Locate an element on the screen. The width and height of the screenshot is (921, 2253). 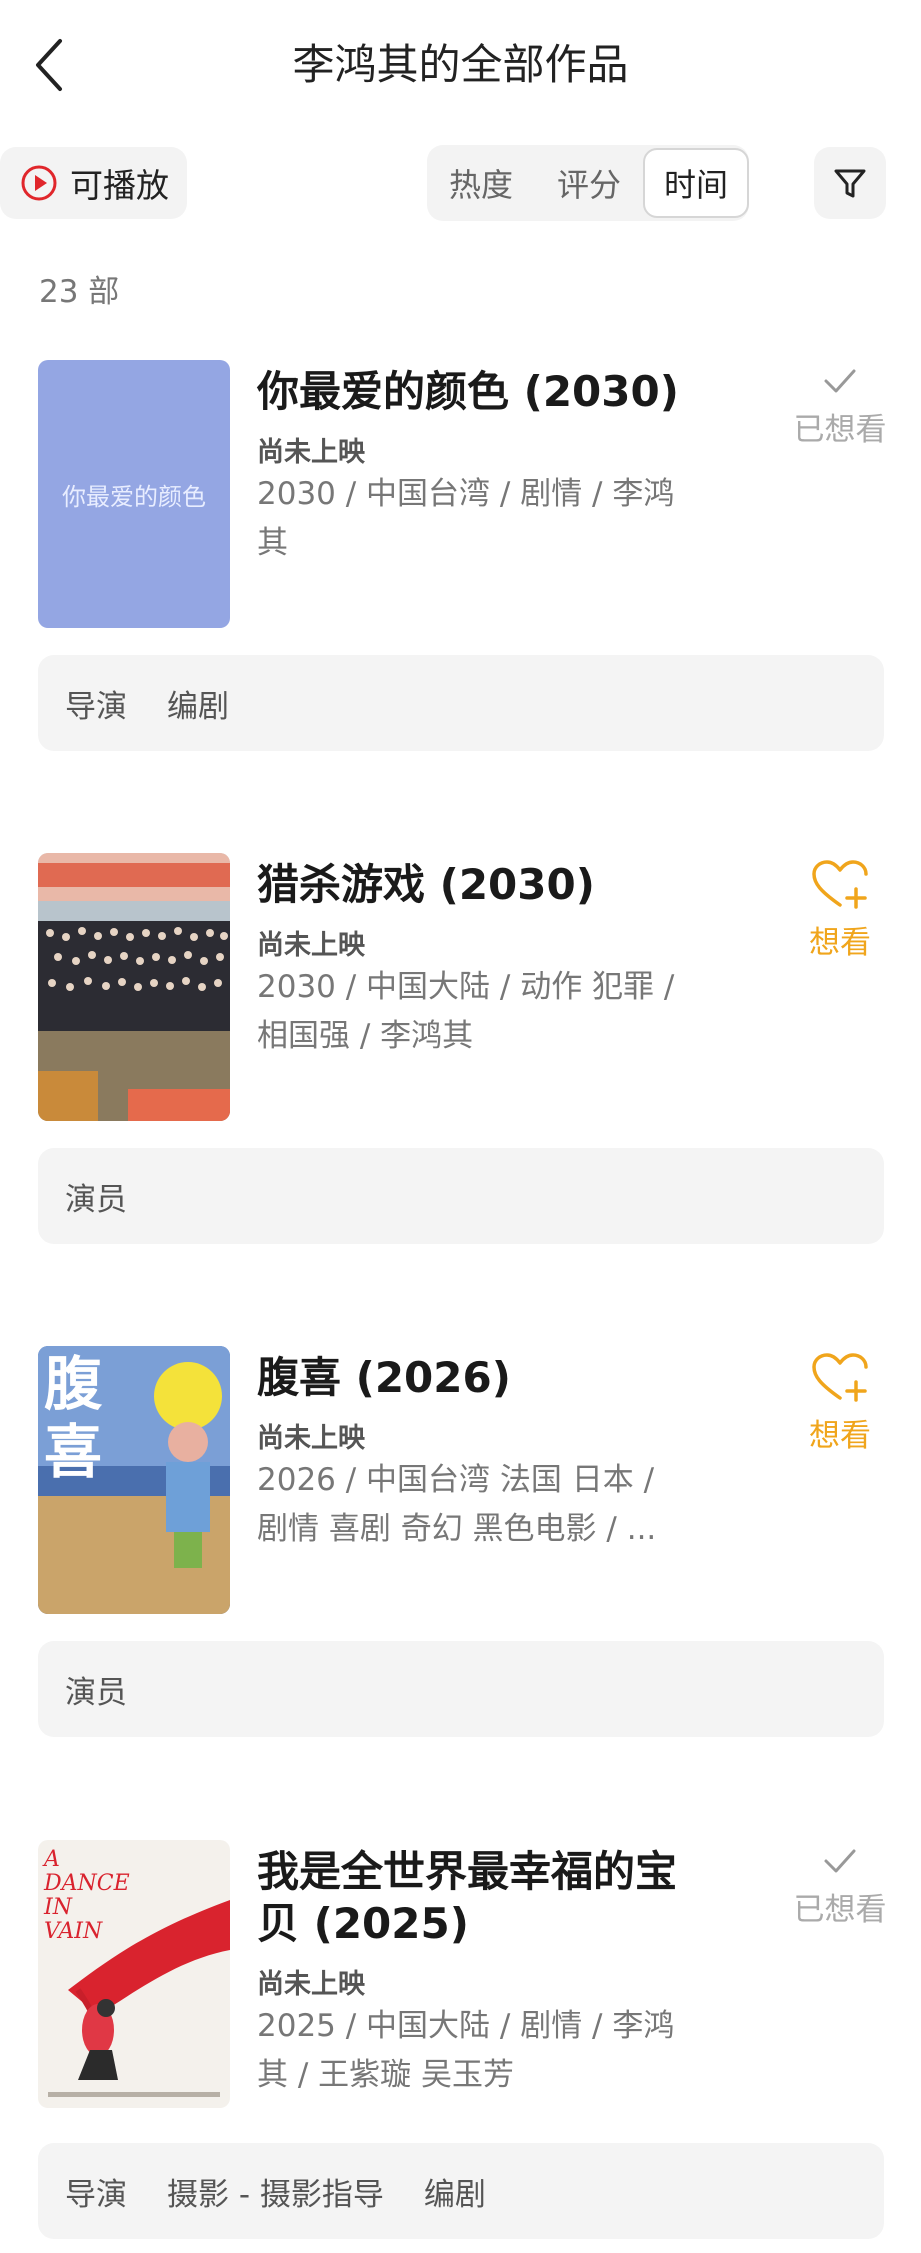
sort-tab-time: 时间 is located at coordinates (696, 183).